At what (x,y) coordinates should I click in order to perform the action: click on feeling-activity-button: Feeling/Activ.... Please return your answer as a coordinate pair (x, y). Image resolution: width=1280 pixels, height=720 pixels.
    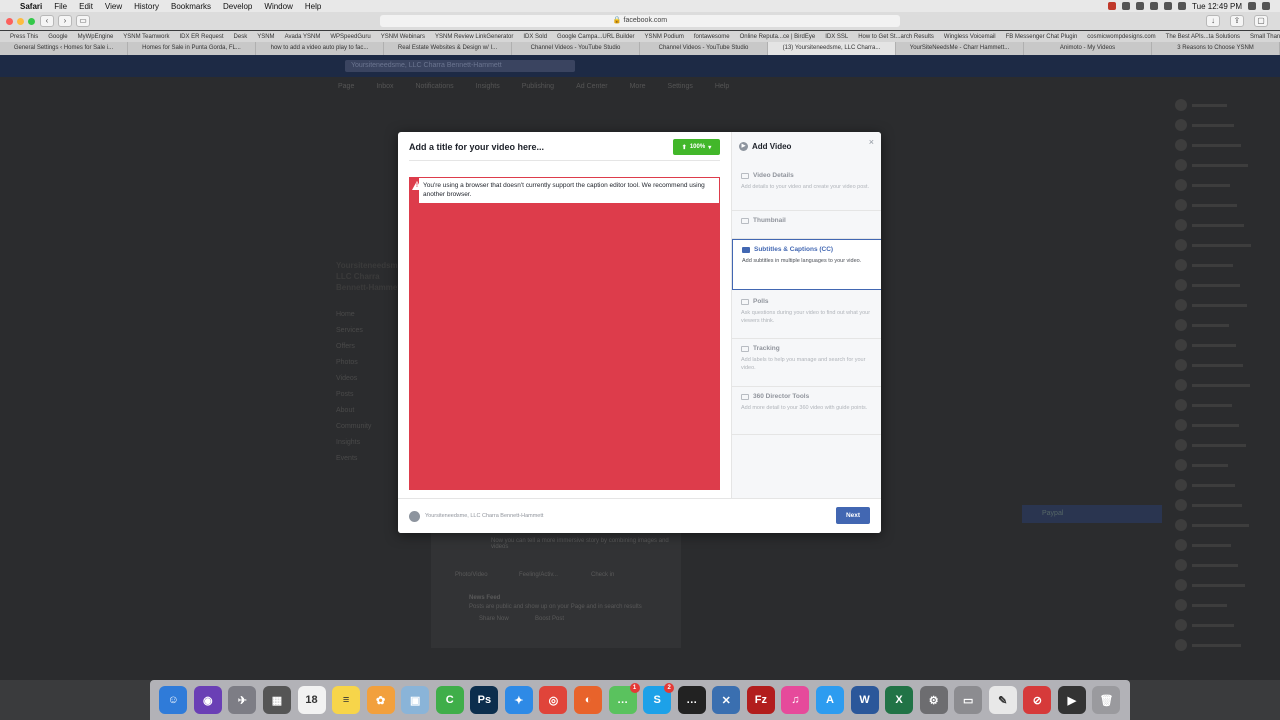
    Looking at the image, I should click on (538, 575).